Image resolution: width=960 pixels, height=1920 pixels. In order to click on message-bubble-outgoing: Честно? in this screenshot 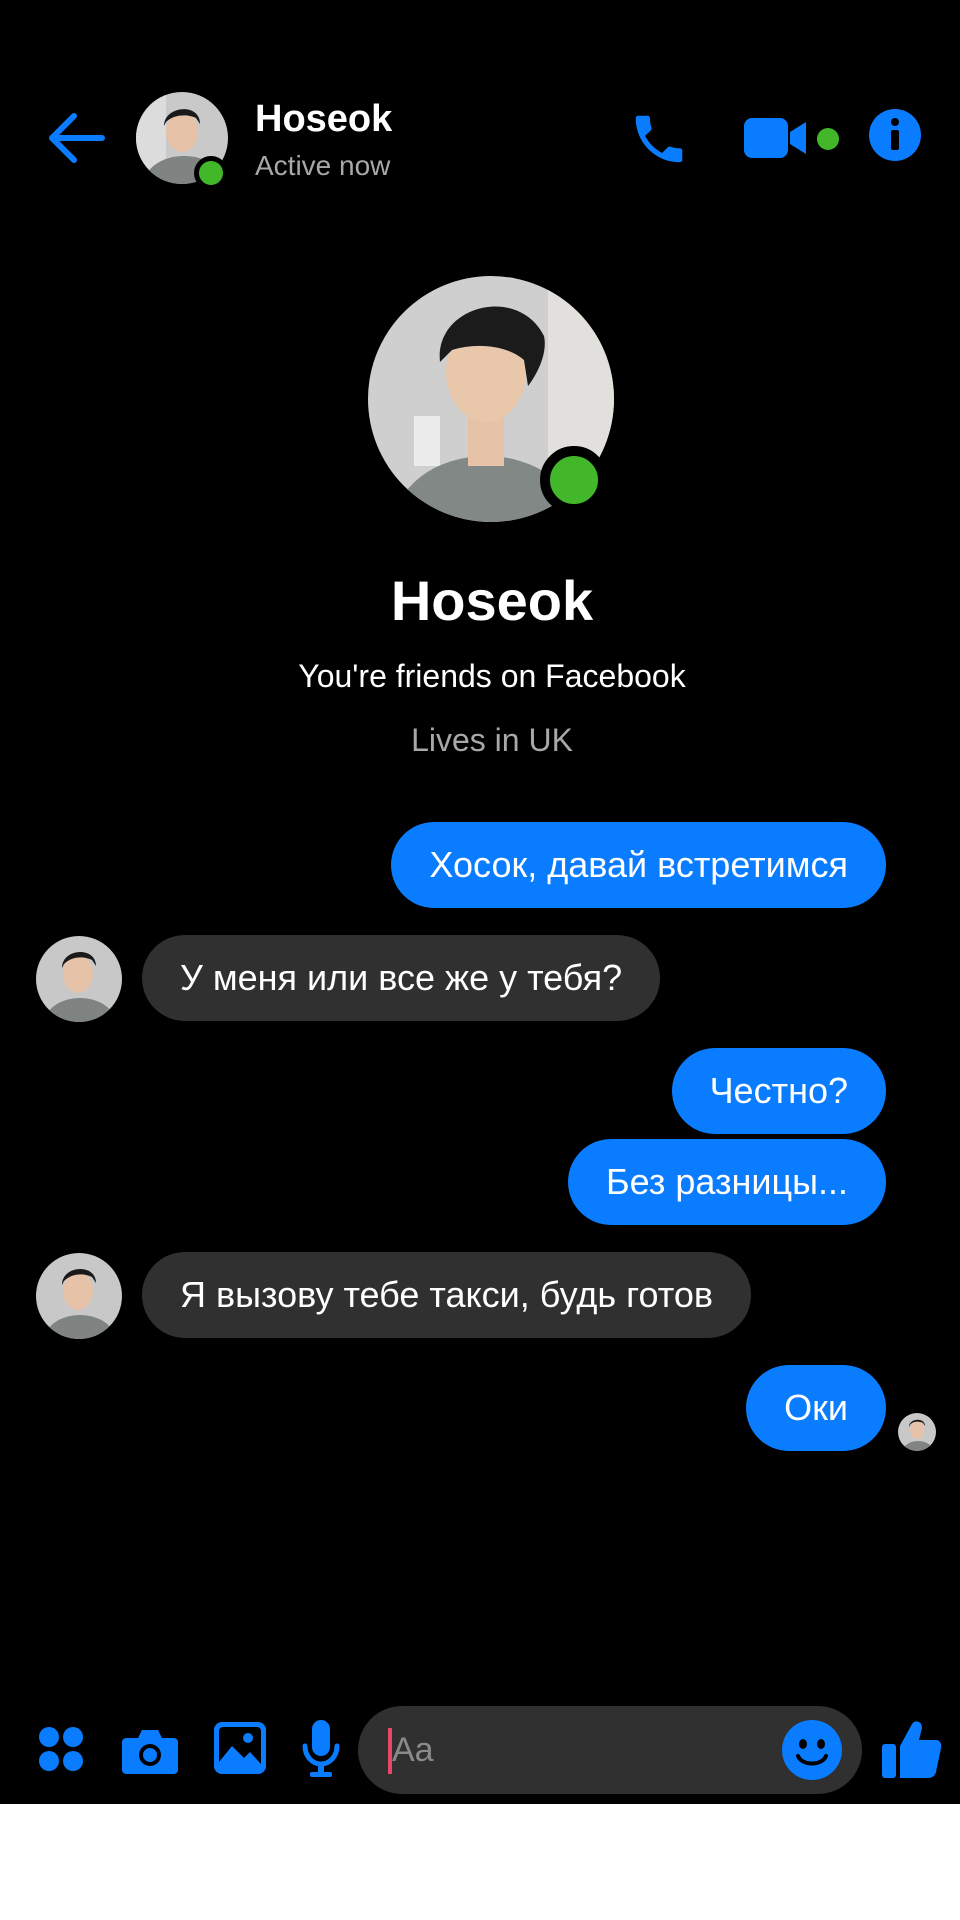, I will do `click(778, 1091)`.